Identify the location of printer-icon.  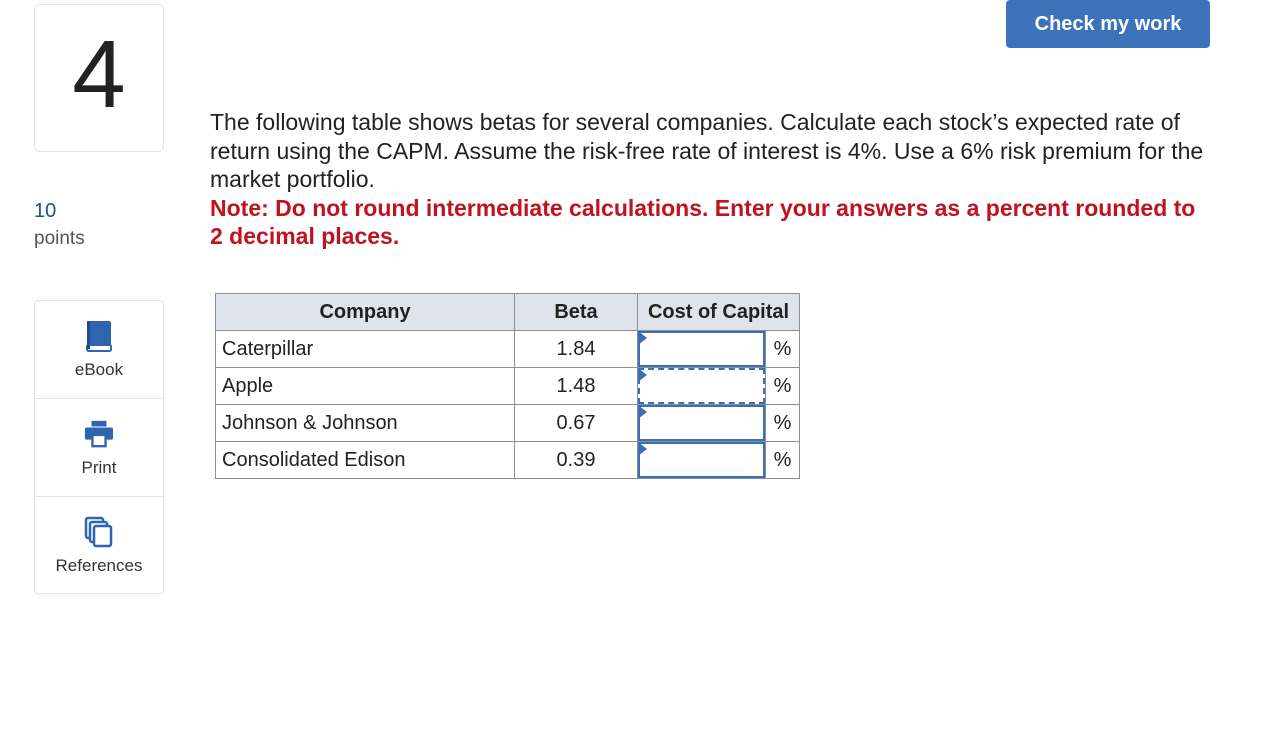
(99, 434).